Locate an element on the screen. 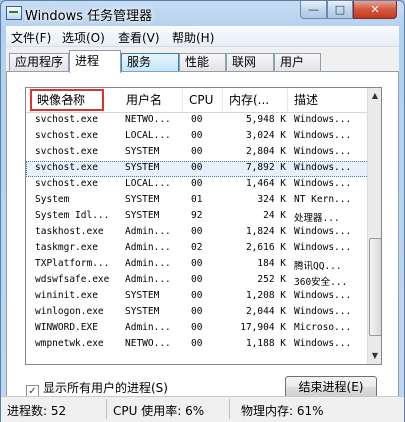 The image size is (405, 422). end-process-button: 结束进程(E) is located at coordinates (331, 387).